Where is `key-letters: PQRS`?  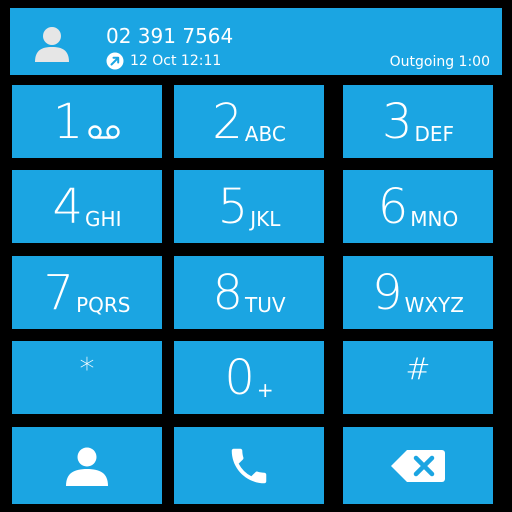
key-letters: PQRS is located at coordinates (103, 305).